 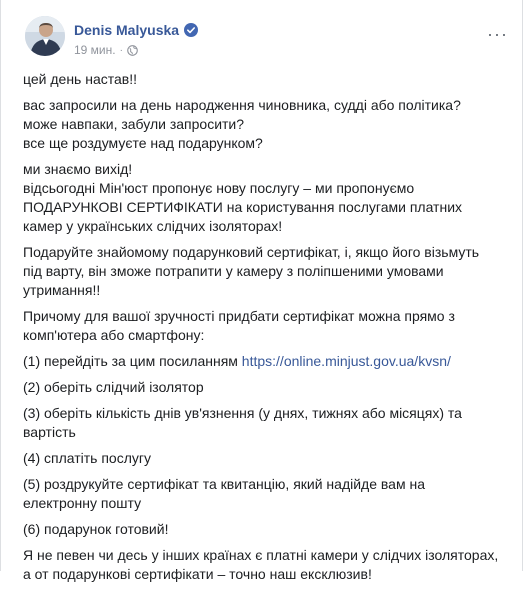 What do you see at coordinates (263, 529) in the screenshot?
I see `step-paragraph: (6) подарунок готовий!` at bounding box center [263, 529].